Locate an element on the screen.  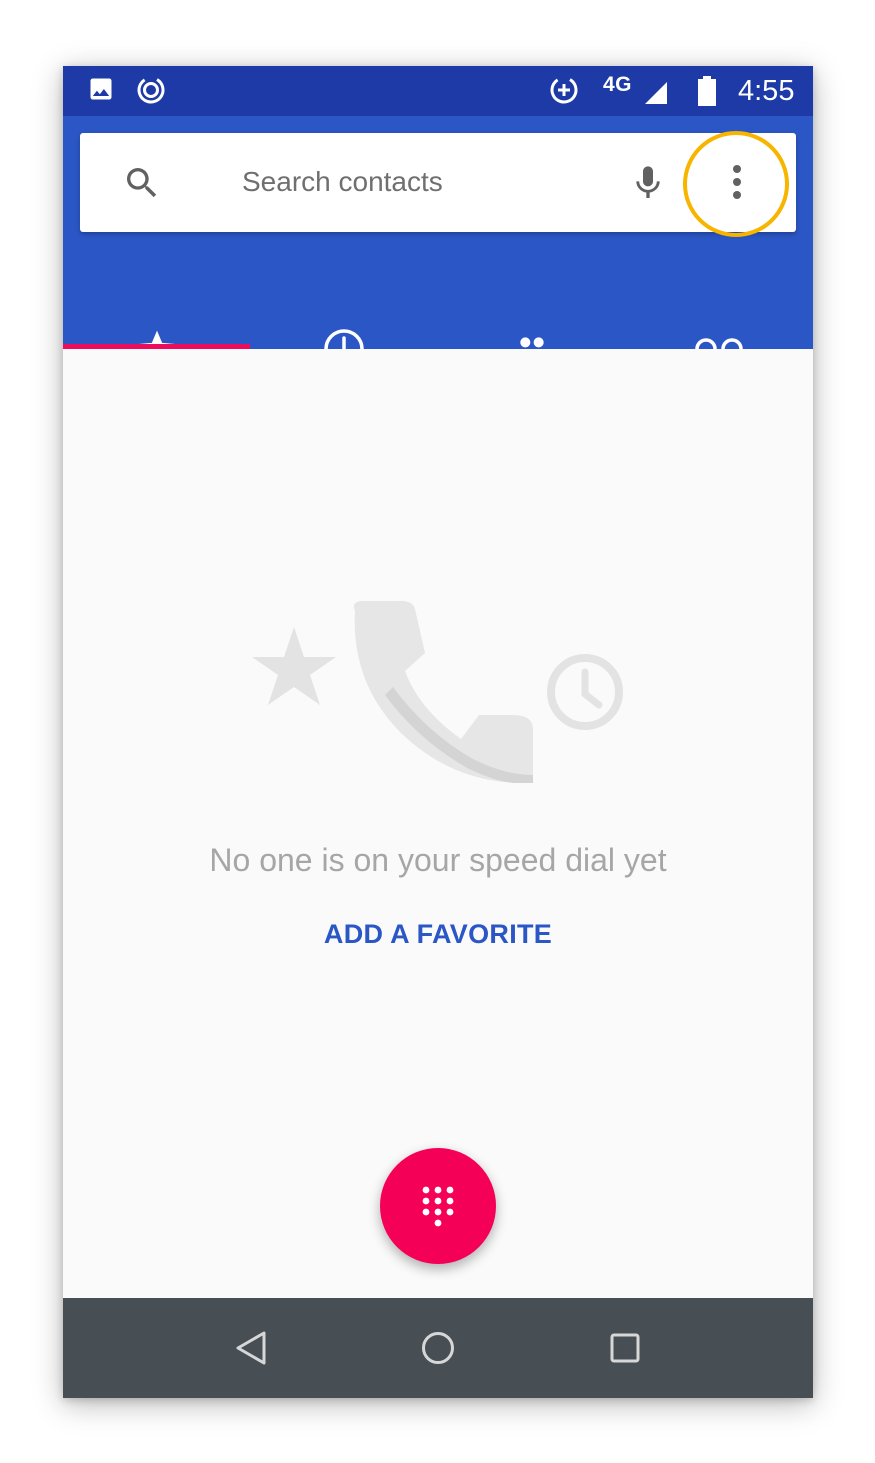
more-vert-icon is located at coordinates (737, 182).